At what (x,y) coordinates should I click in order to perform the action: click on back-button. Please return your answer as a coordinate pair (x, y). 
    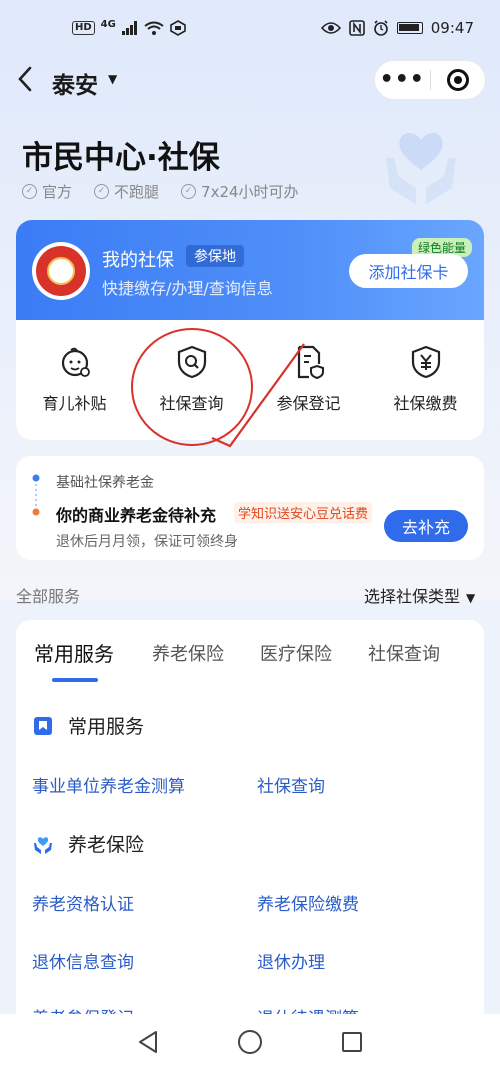
    Looking at the image, I should click on (28, 80).